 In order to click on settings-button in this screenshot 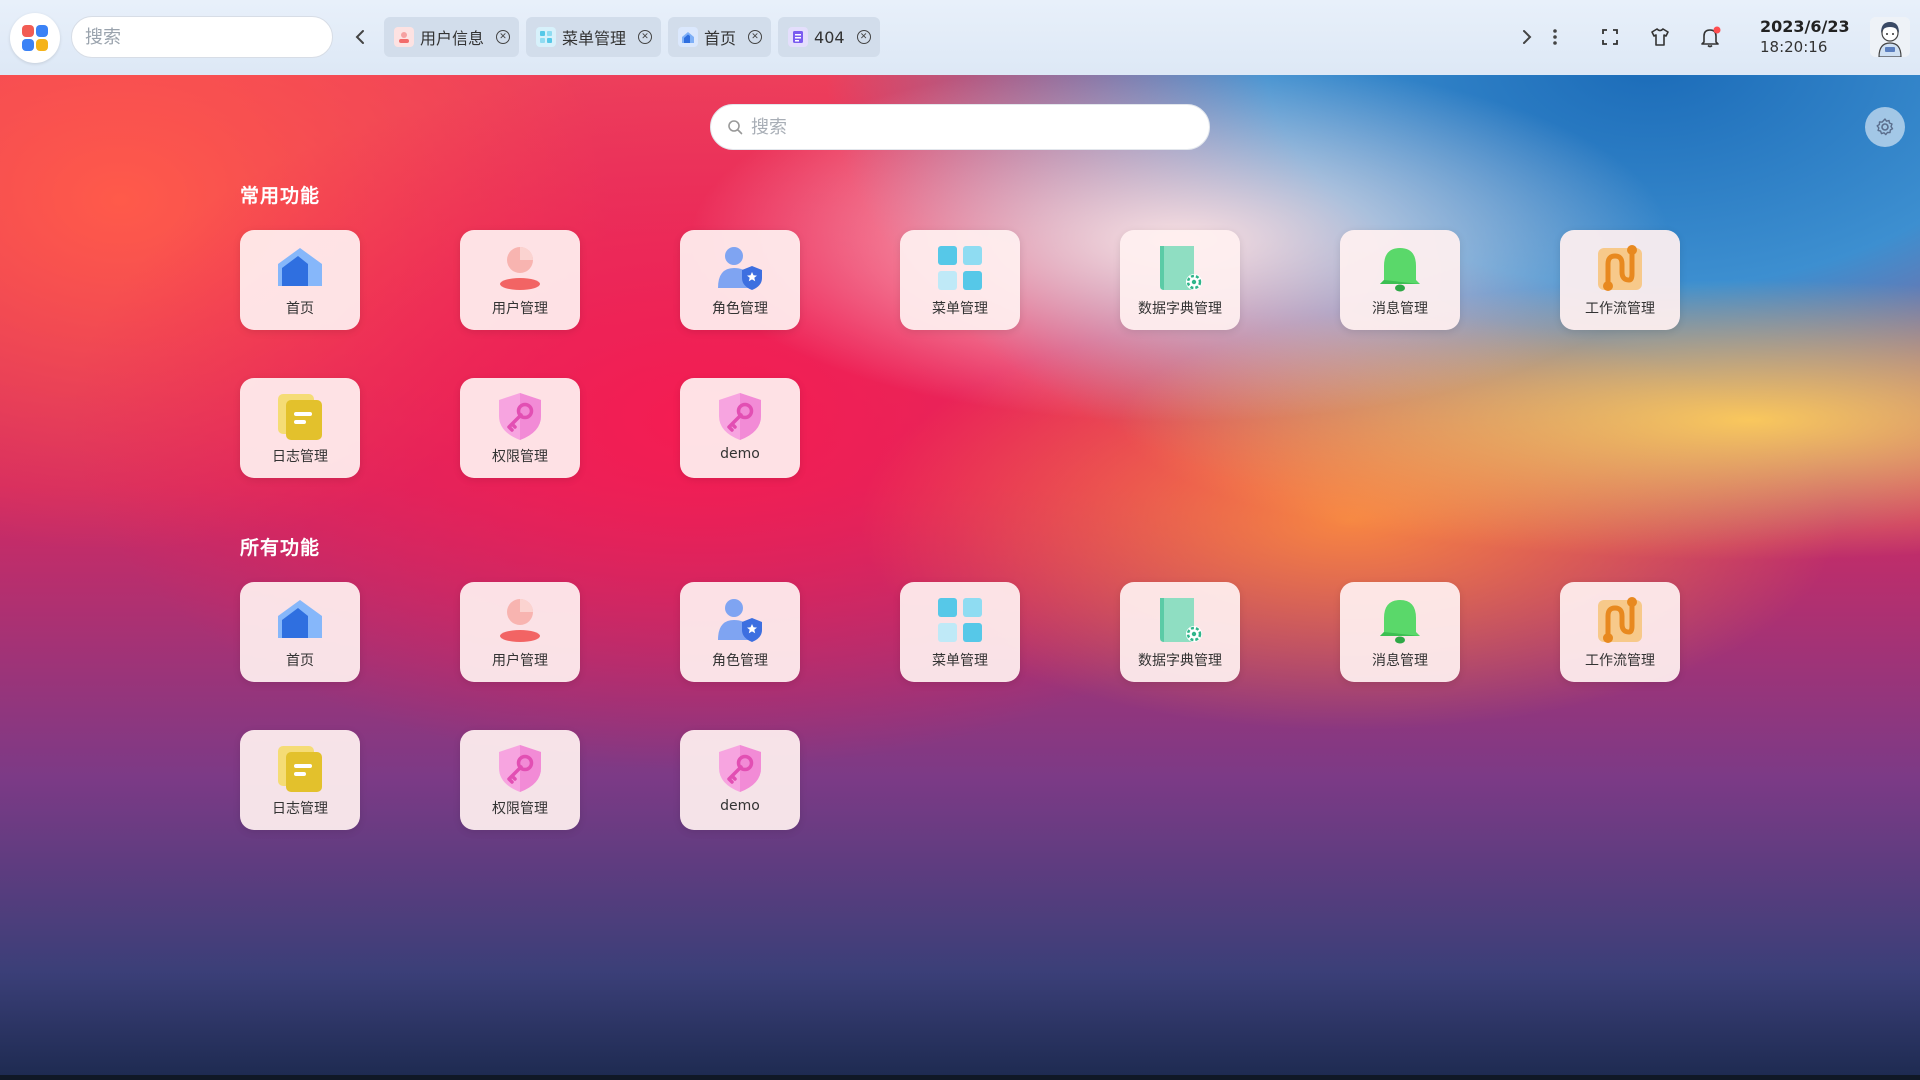, I will do `click(1885, 127)`.